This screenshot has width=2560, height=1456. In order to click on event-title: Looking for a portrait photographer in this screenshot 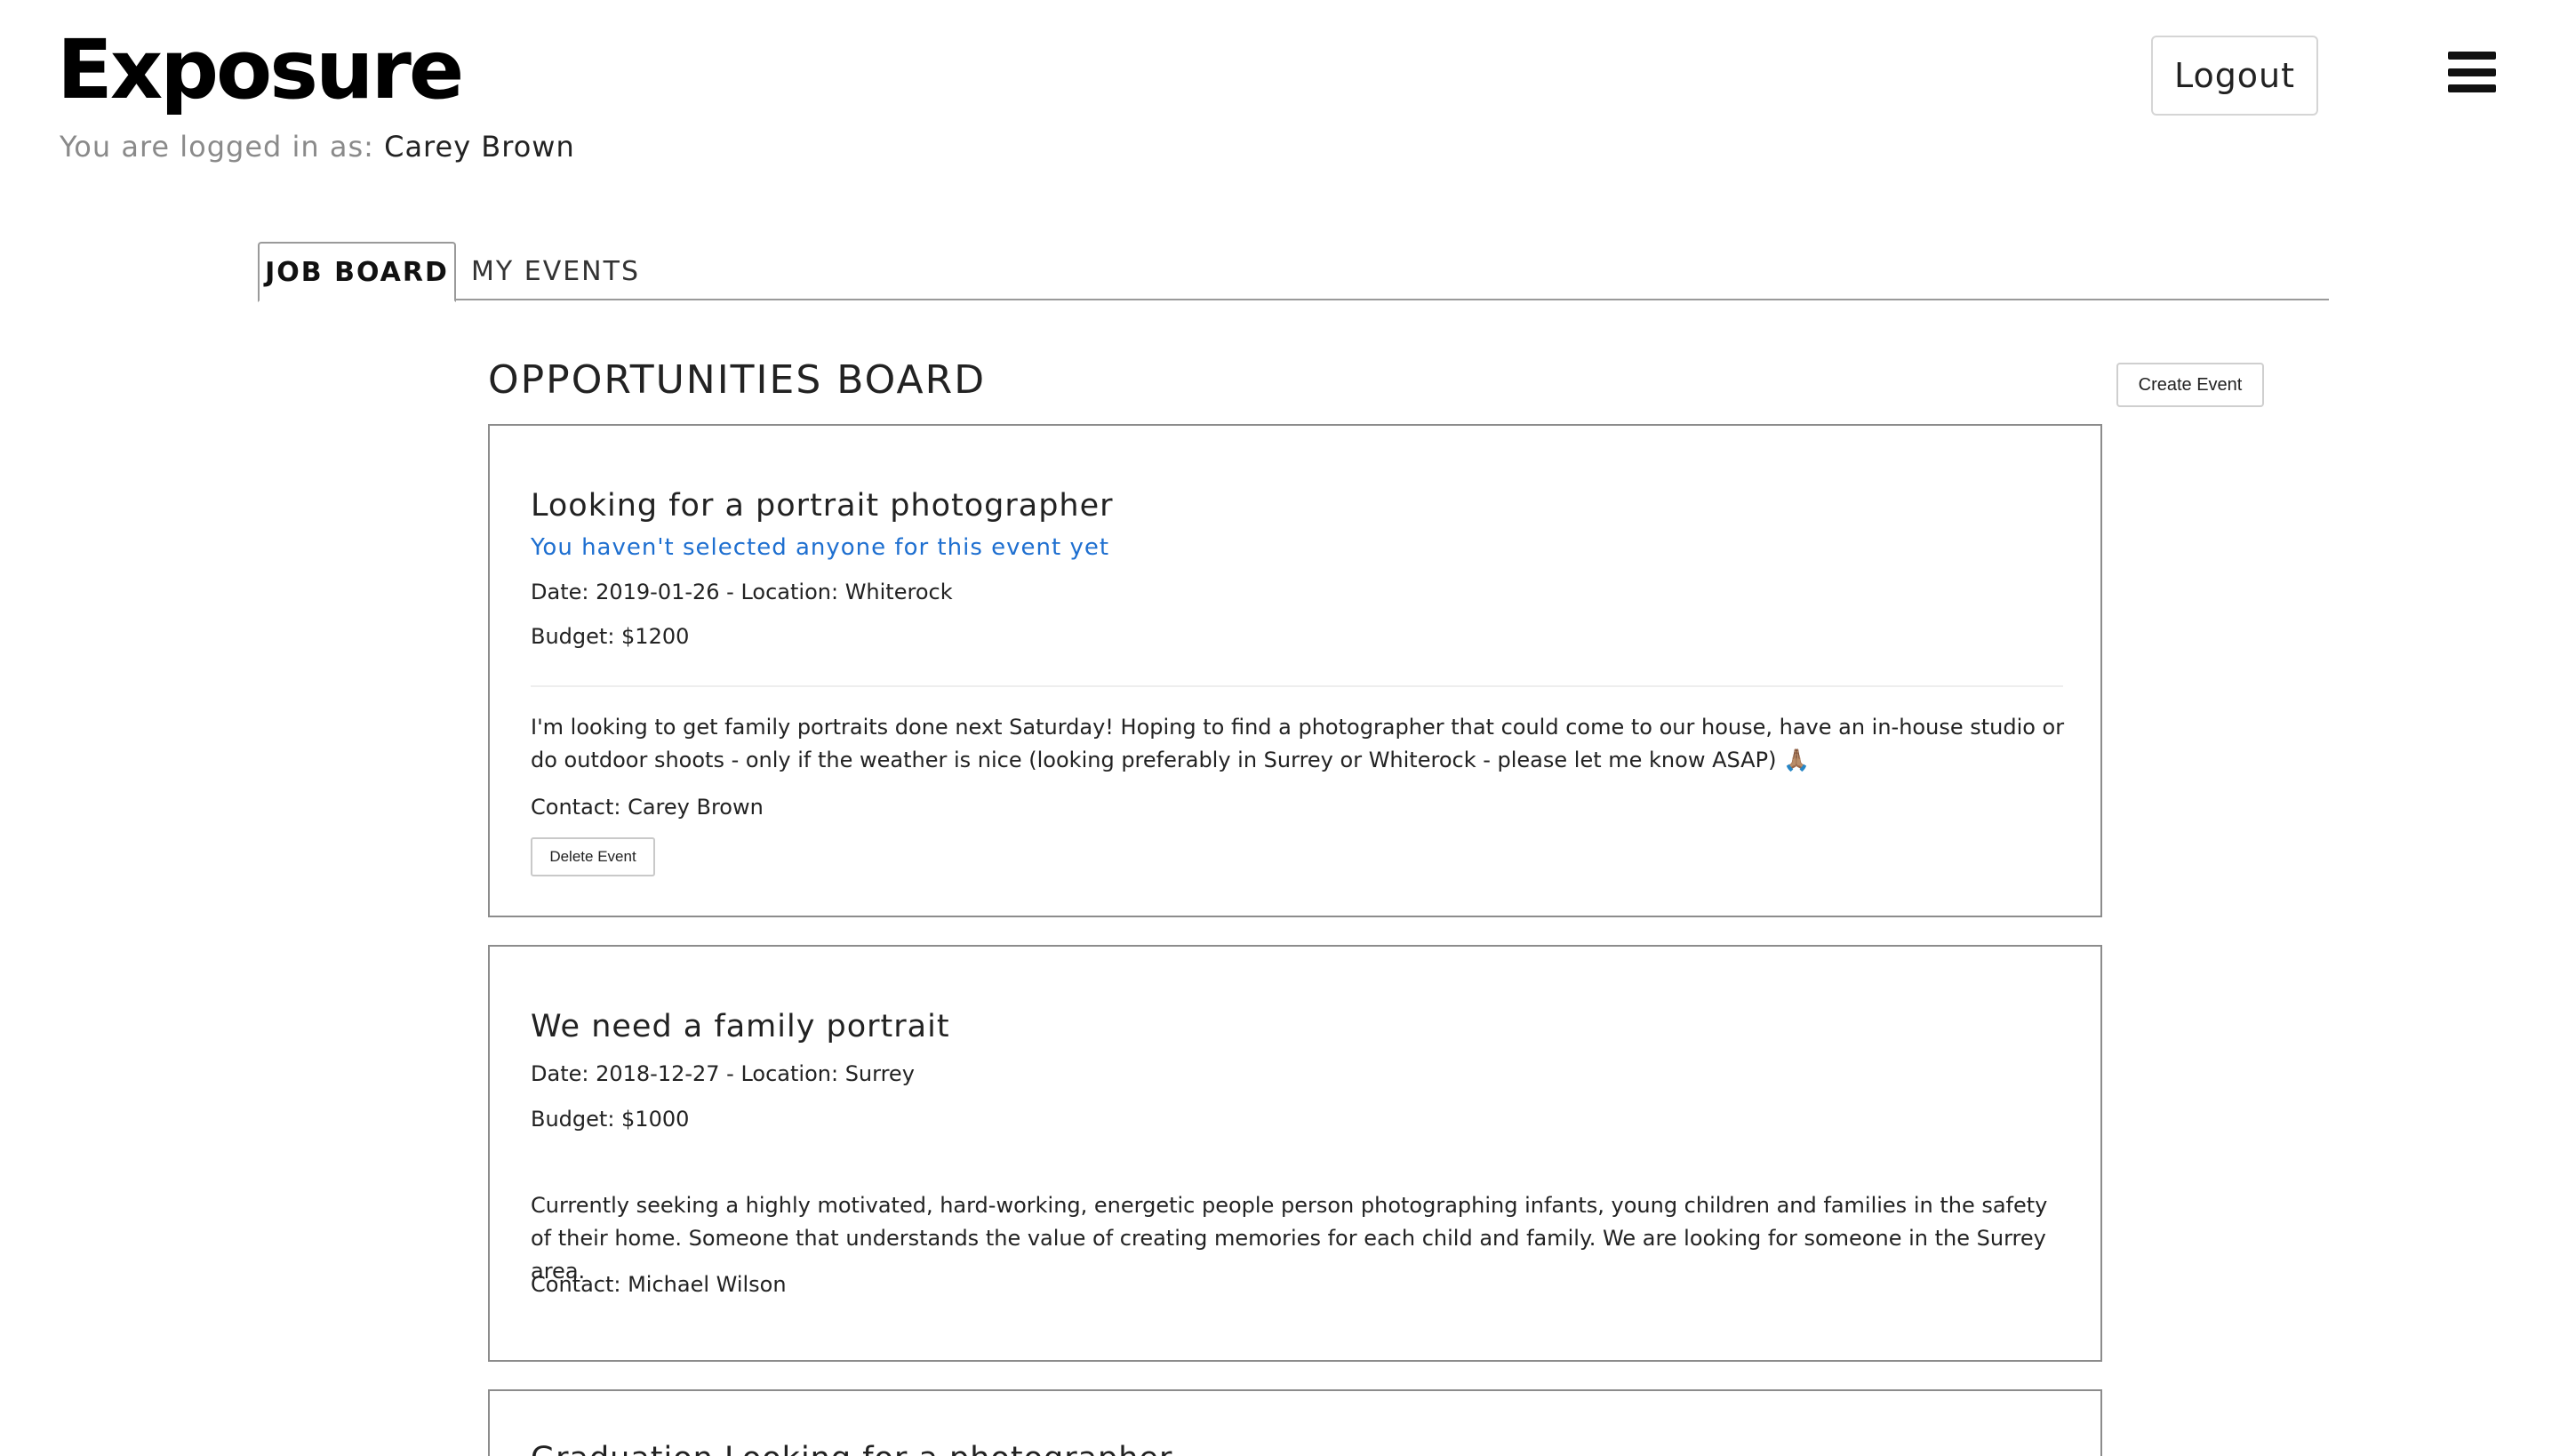, I will do `click(822, 506)`.